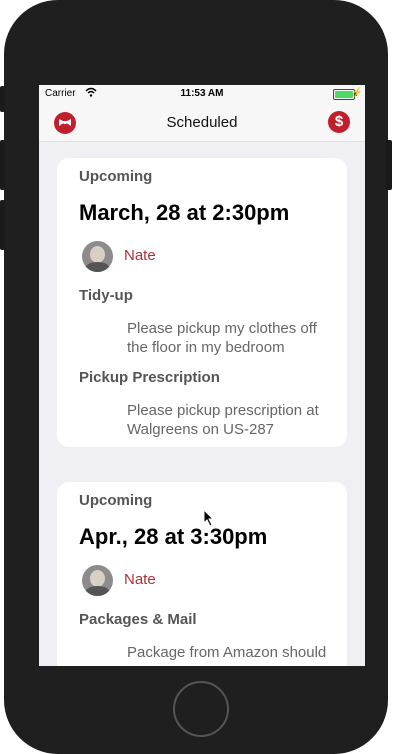 The width and height of the screenshot is (402, 754). Describe the element at coordinates (2, 225) in the screenshot. I see `volume-down-button` at that location.